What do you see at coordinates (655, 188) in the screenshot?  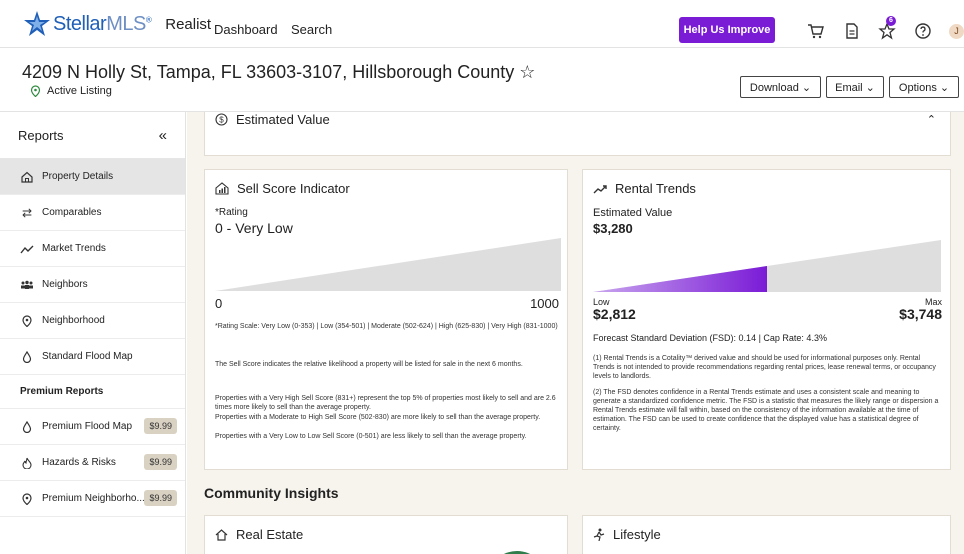 I see `rental-trends-title: Rental Trends` at bounding box center [655, 188].